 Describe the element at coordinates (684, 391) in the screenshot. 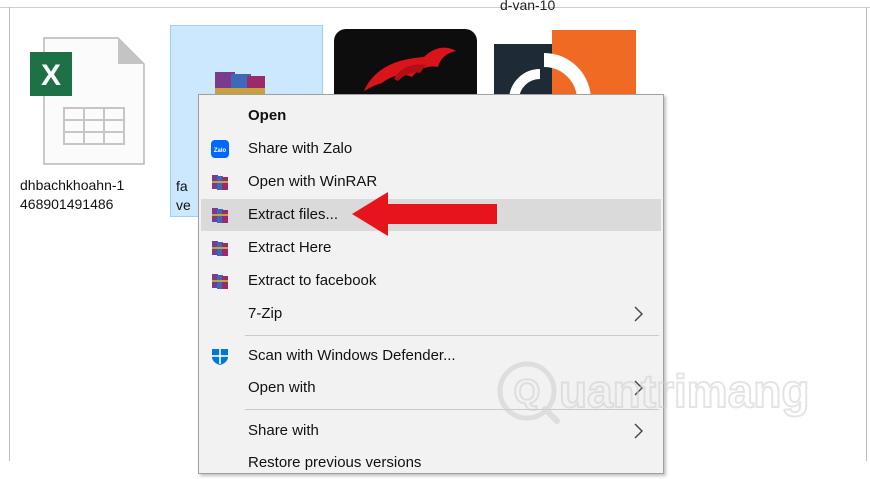

I see `watermark-text: uantrimang` at that location.